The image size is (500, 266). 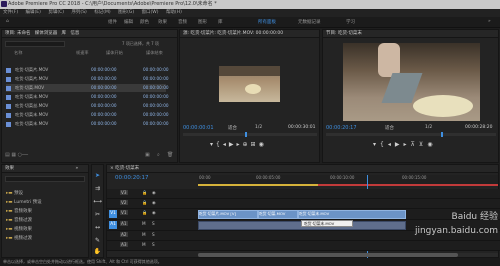 What do you see at coordinates (76, 168) in the screenshot?
I see `panel-overflow-icon: »` at bounding box center [76, 168].